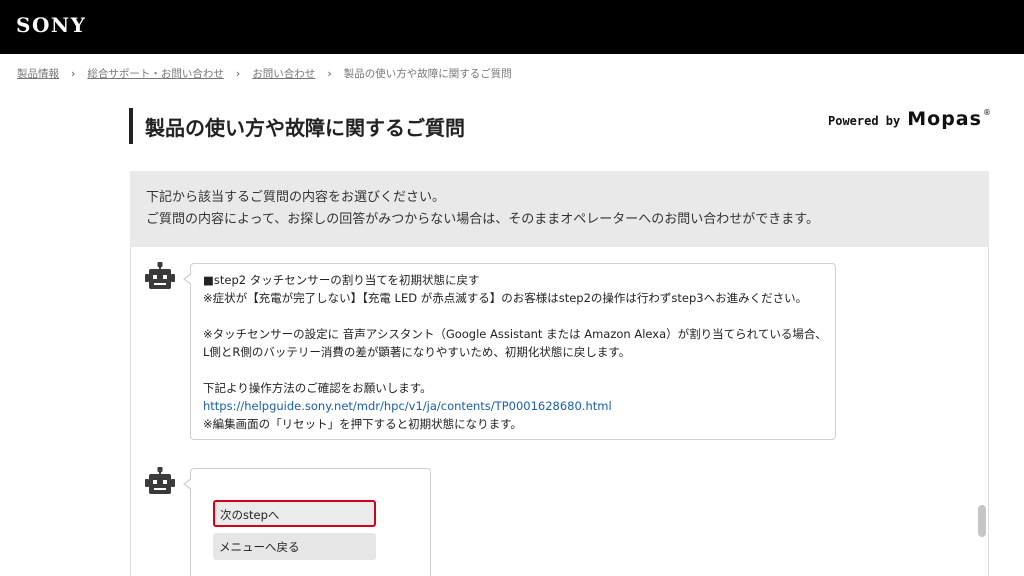 This screenshot has width=1024, height=576. Describe the element at coordinates (51, 25) in the screenshot. I see `sony-logo: SONY` at that location.